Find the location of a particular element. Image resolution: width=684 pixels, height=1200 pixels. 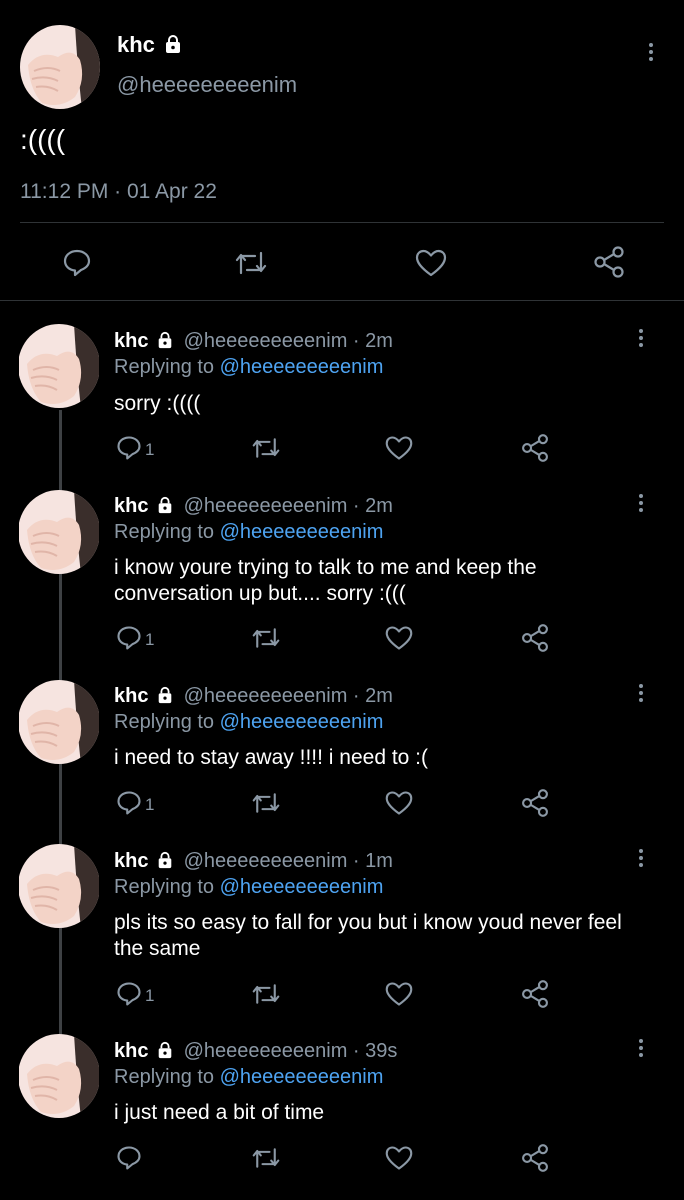

divider is located at coordinates (342, 222).